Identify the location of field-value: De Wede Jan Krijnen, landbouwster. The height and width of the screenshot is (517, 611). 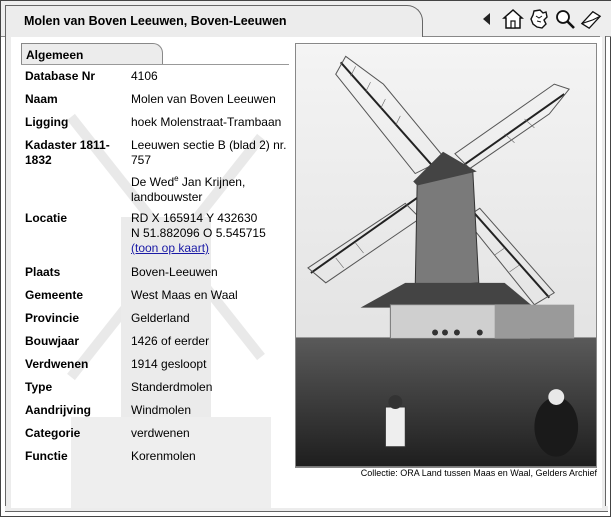
(213, 188).